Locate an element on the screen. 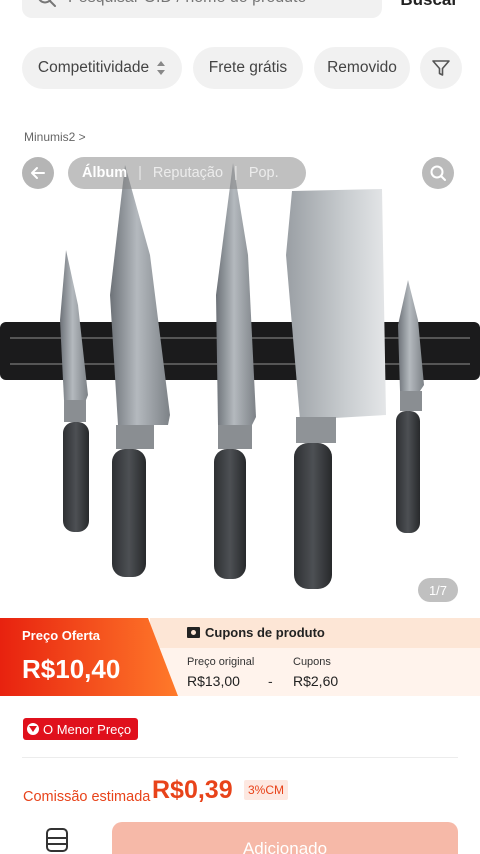  gallery-tabs: Álbum | Reputação | Pop. is located at coordinates (187, 173).